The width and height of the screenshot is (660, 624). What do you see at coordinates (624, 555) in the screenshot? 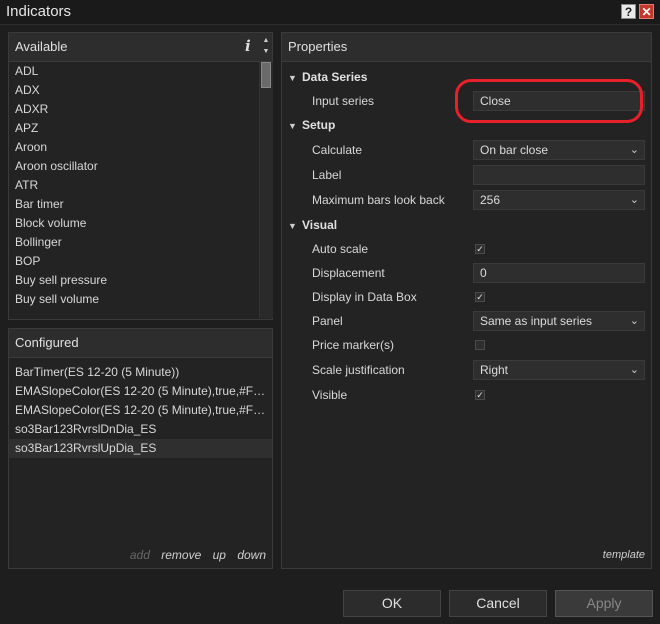
I see `template-link: template` at bounding box center [624, 555].